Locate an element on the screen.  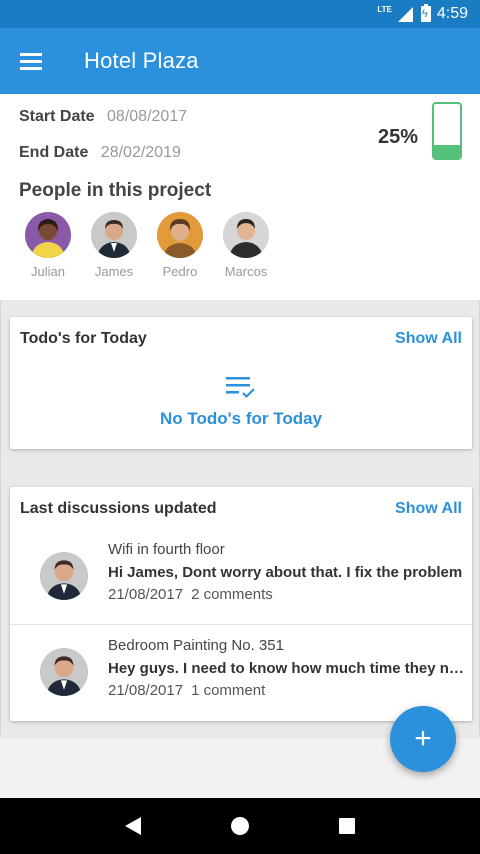
end-date-label: End Date is located at coordinates (54, 152).